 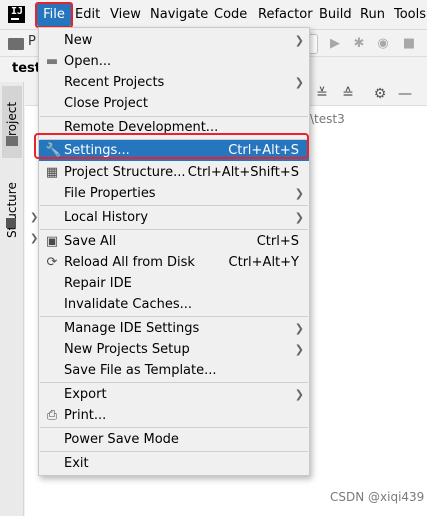 I want to click on collapse-all-icon: ≙, so click(x=348, y=94).